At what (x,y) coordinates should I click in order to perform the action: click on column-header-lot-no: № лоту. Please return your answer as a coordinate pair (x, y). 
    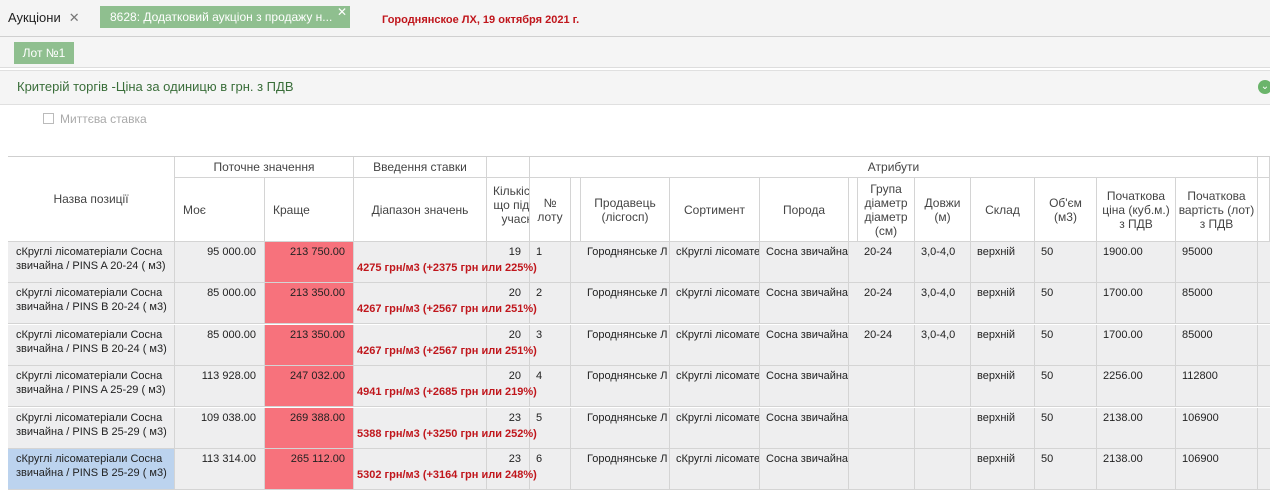
    Looking at the image, I should click on (550, 210).